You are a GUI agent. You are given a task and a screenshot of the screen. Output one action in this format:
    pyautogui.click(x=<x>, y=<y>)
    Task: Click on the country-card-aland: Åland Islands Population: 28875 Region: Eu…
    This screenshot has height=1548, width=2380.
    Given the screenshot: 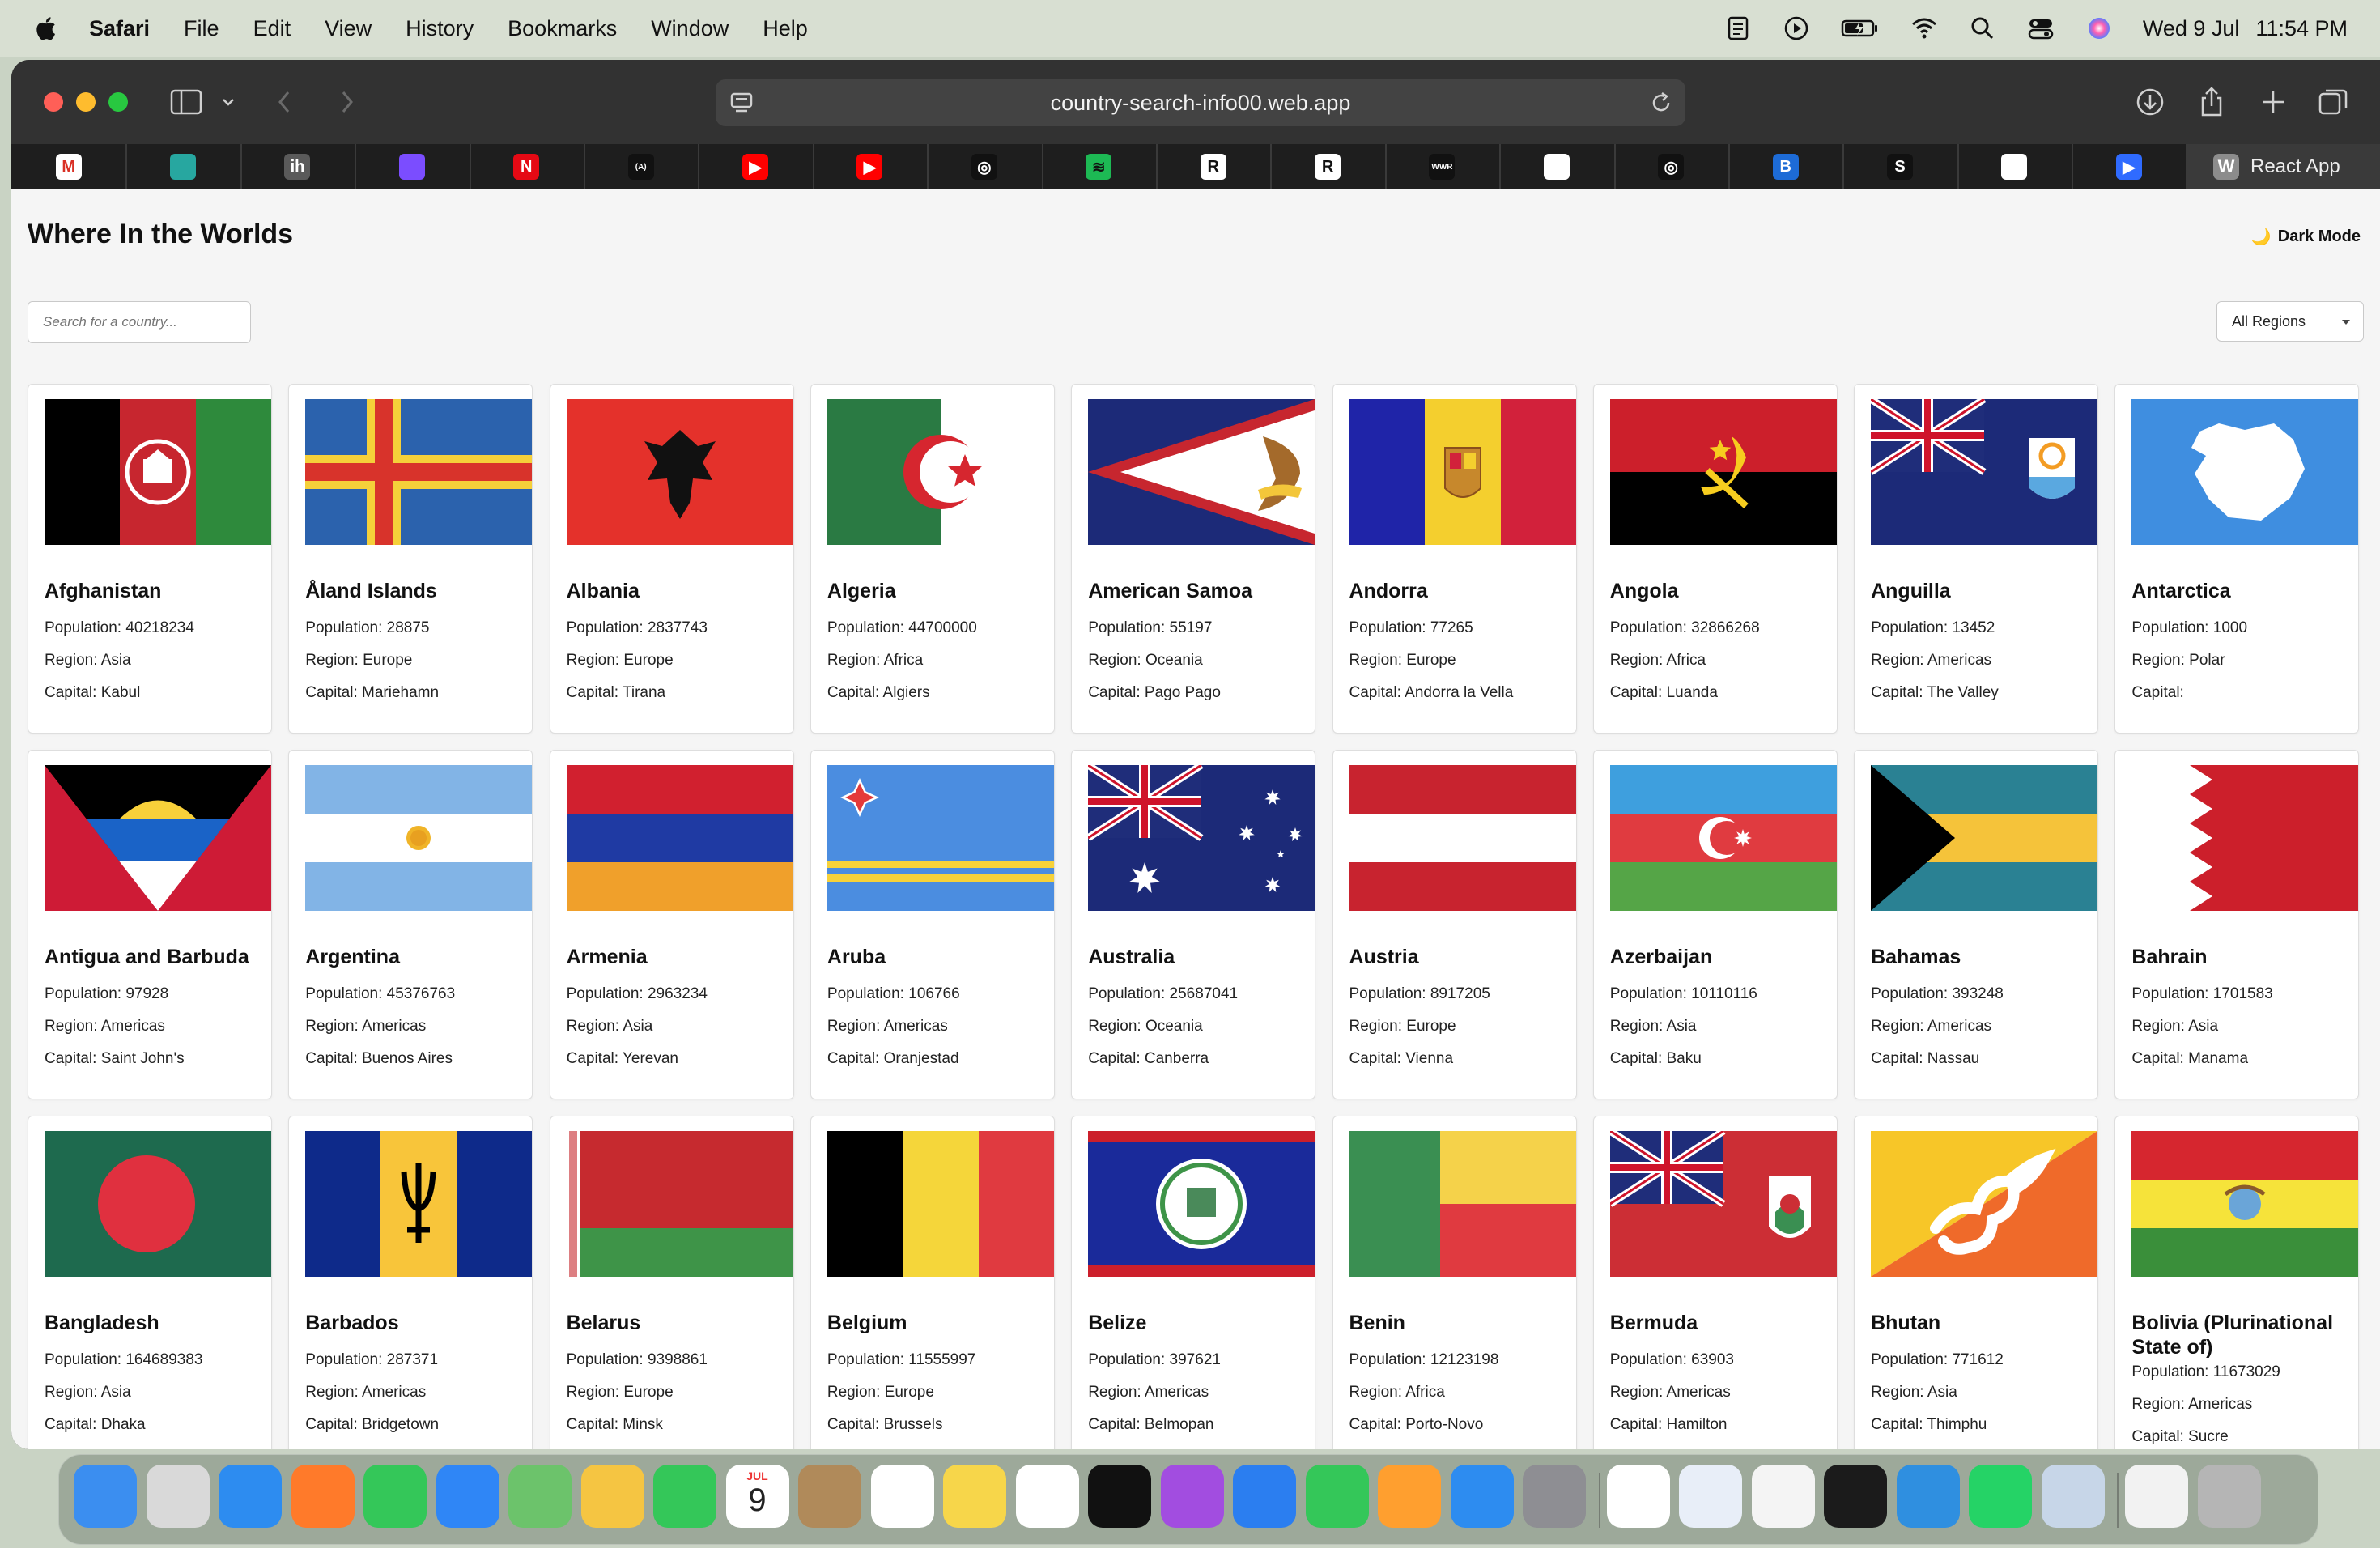 What is the action you would take?
    pyautogui.click(x=411, y=559)
    